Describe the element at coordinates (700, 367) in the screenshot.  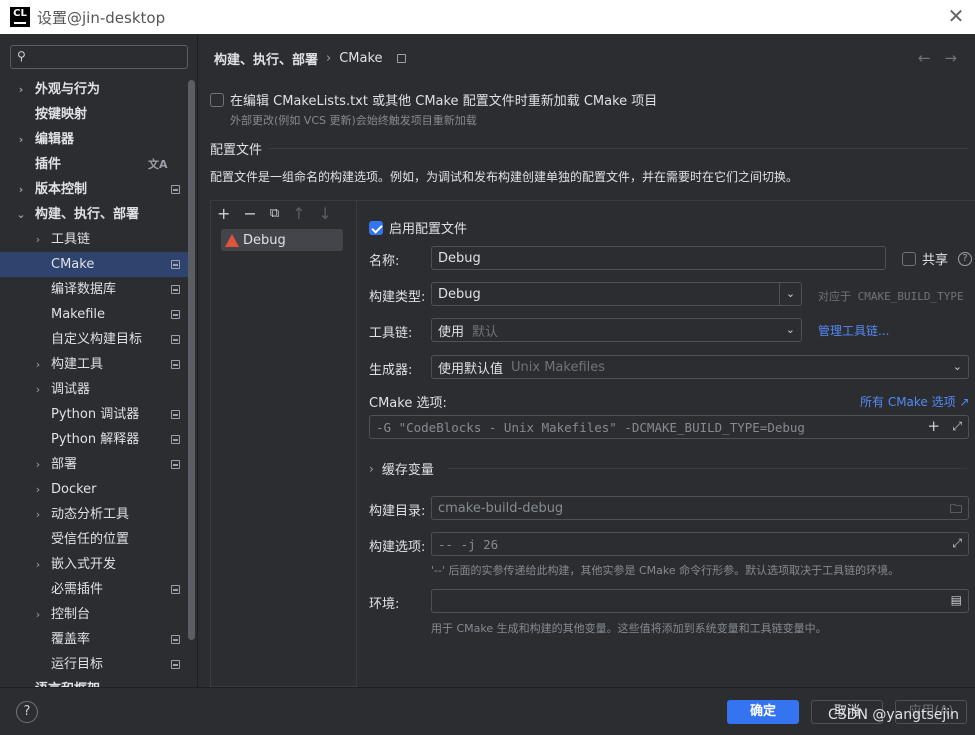
I see `generator-select: 使用默认值 Unix Makefiles ⌄` at that location.